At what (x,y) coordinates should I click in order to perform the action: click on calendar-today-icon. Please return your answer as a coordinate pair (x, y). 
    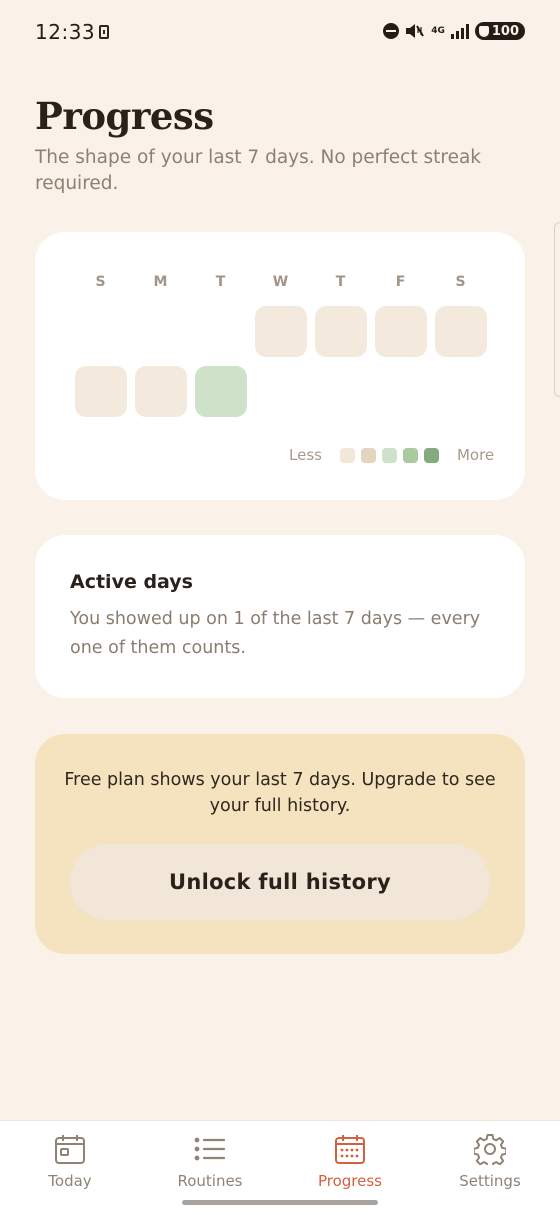
    Looking at the image, I should click on (70, 1149).